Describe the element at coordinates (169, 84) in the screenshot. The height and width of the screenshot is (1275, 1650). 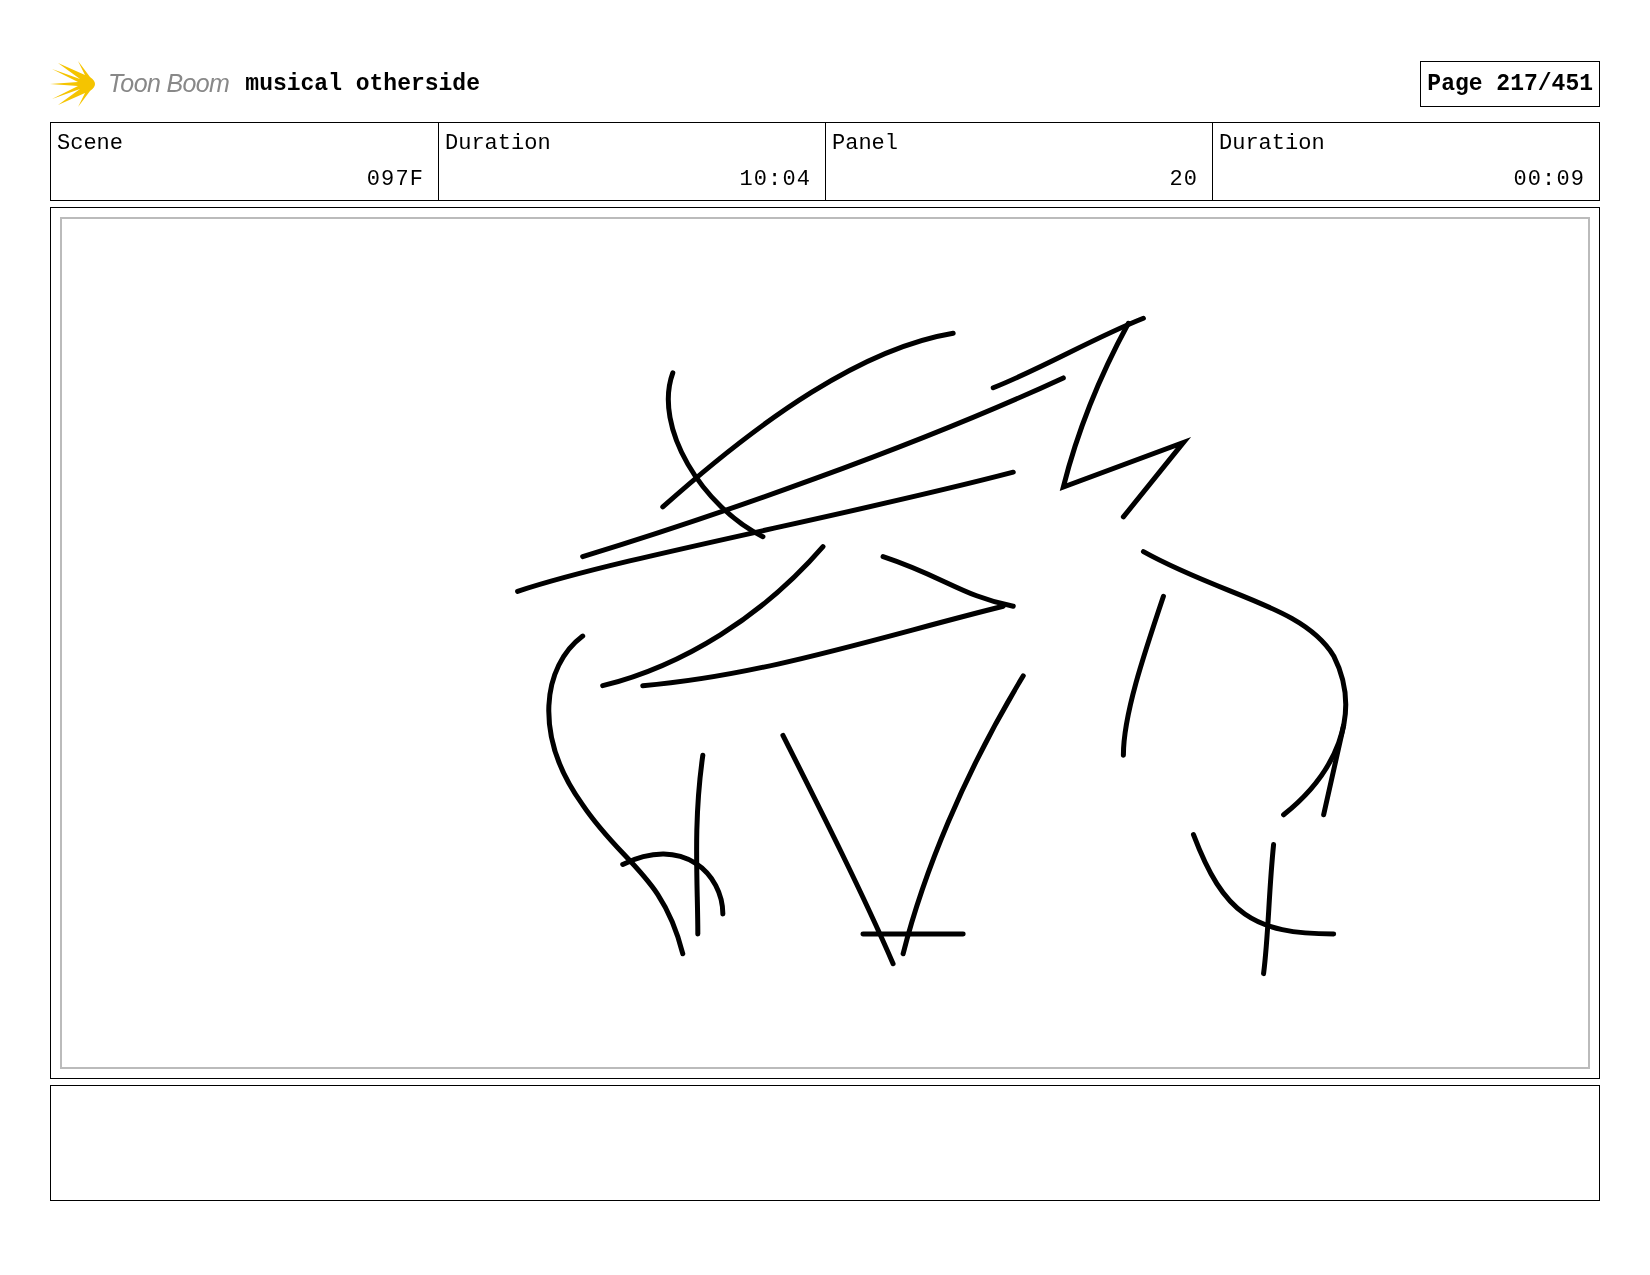
I see `logo-text: Toon Boom` at that location.